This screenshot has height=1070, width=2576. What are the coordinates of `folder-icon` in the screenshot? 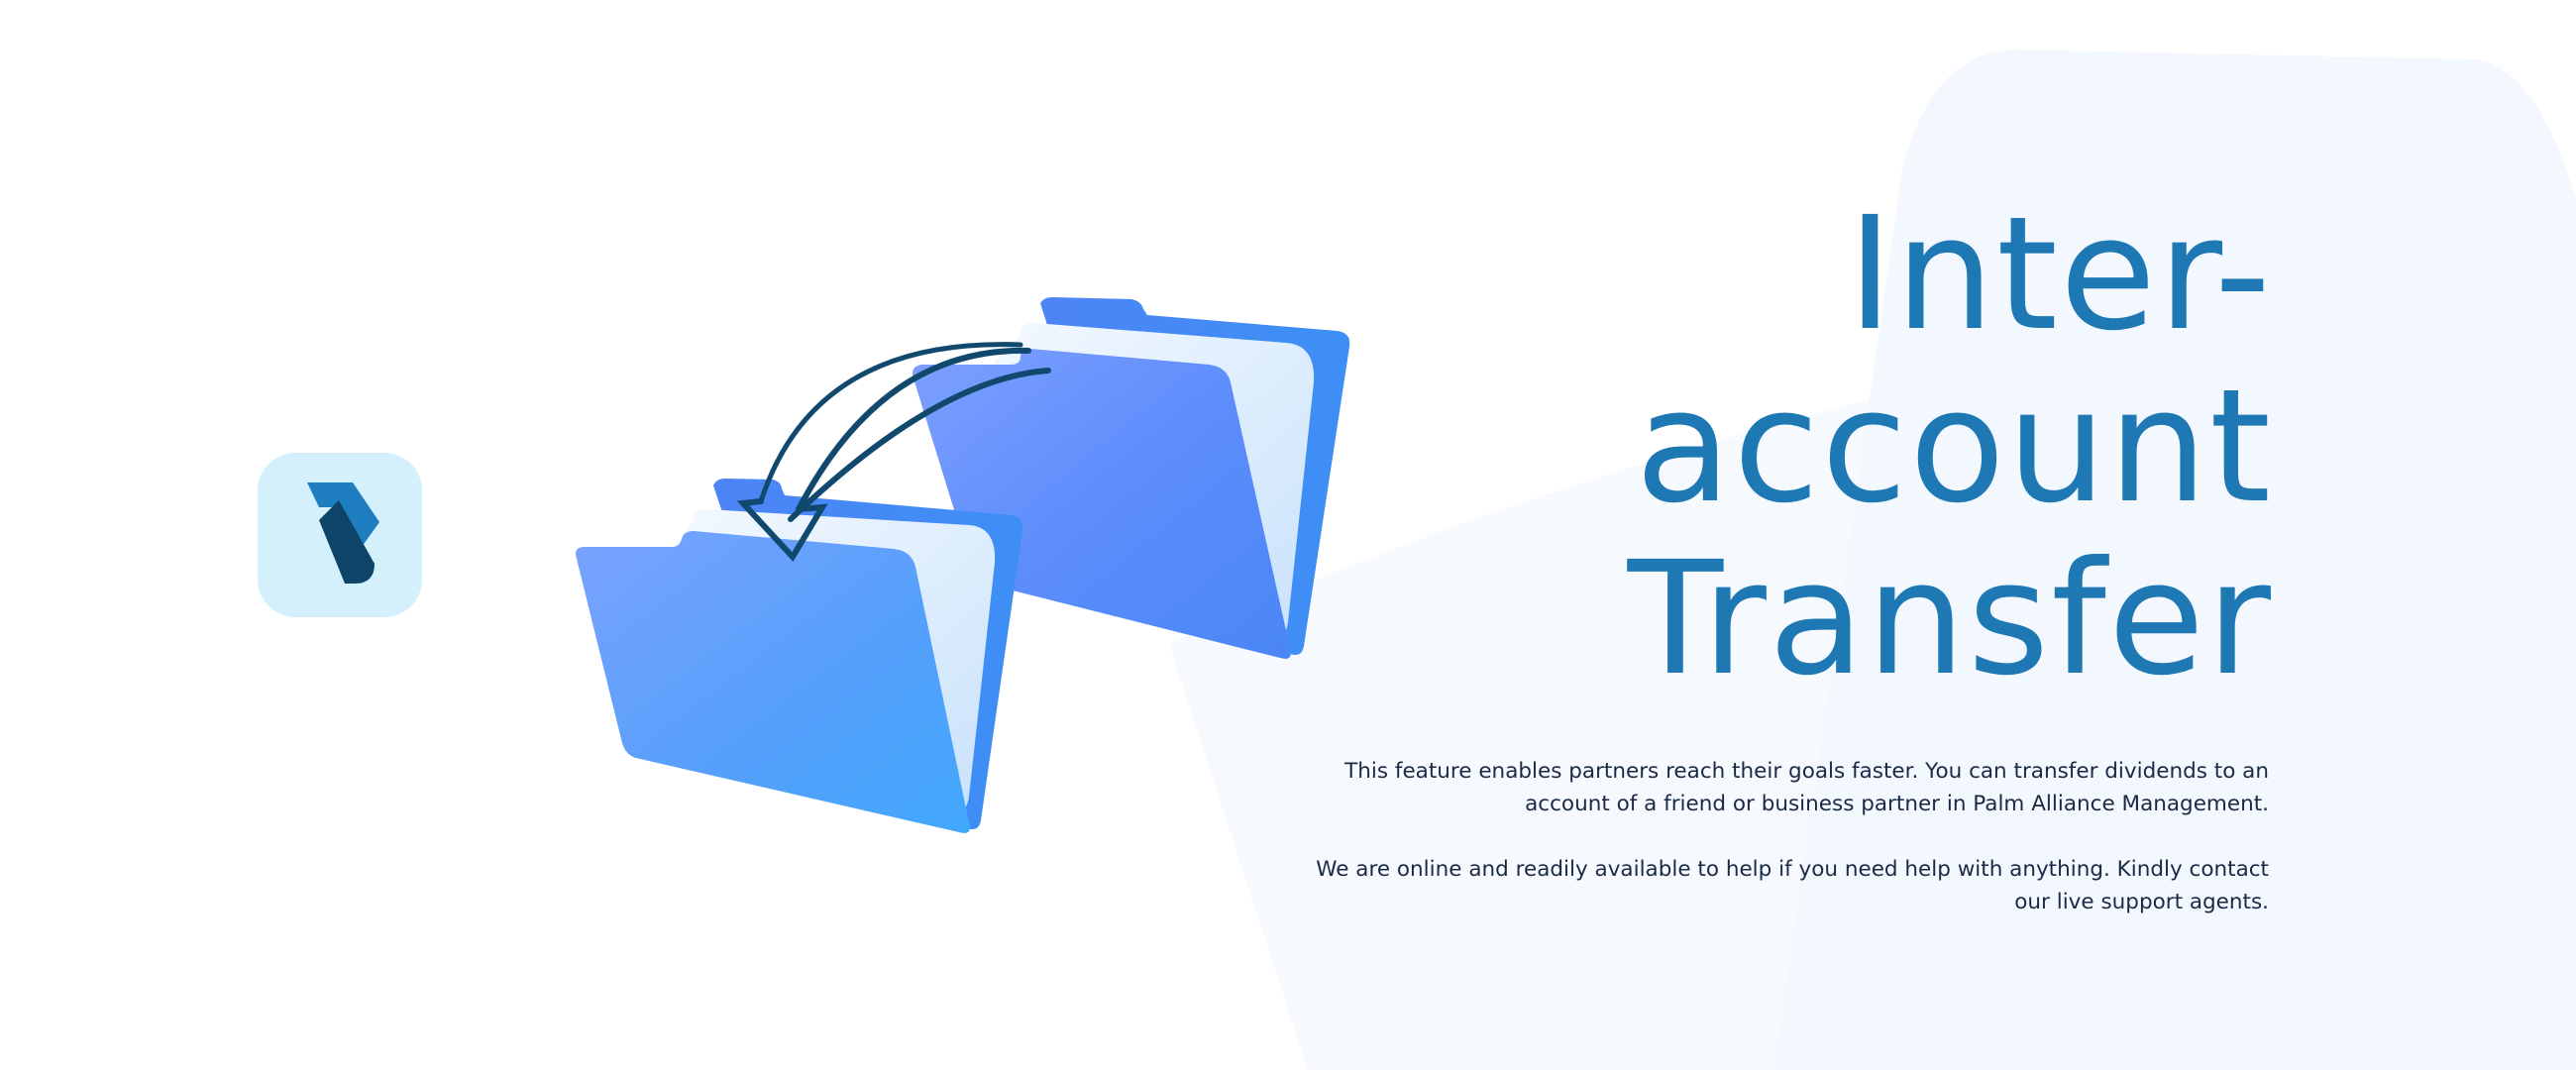 It's located at (799, 656).